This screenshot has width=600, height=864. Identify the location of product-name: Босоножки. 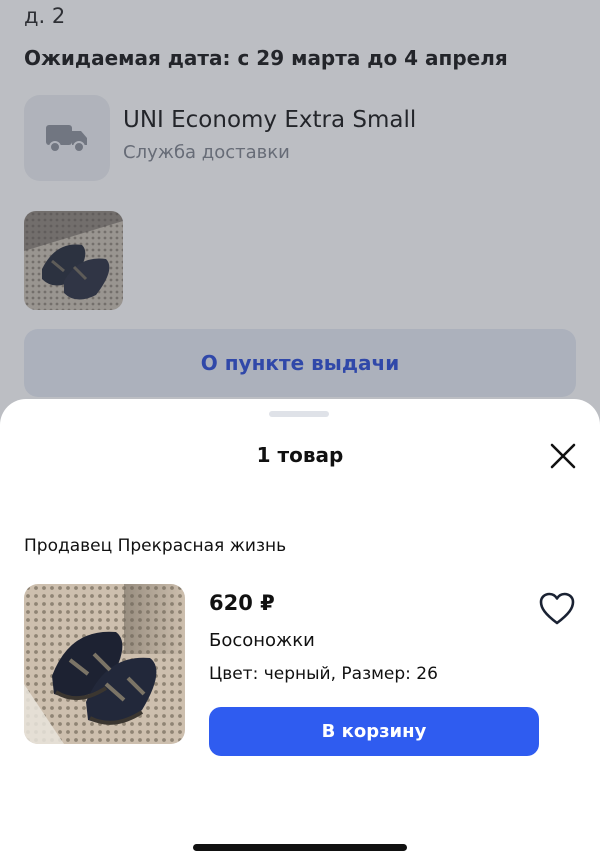
(262, 640).